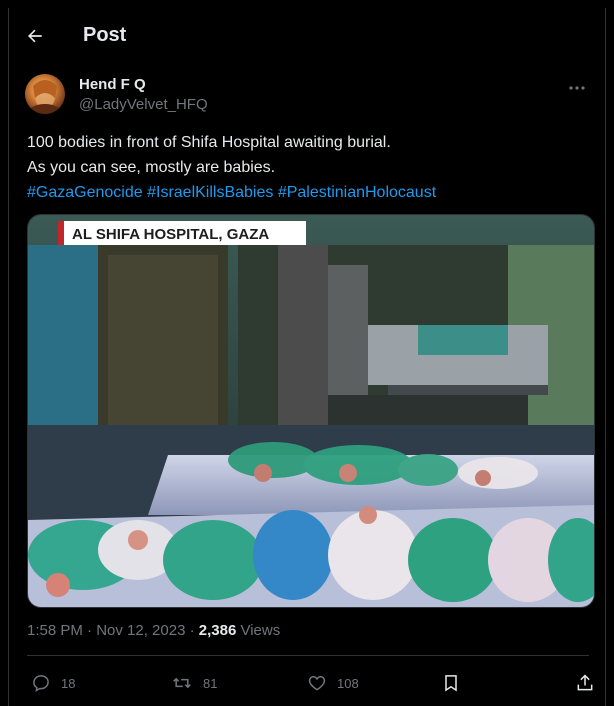  Describe the element at coordinates (105, 35) in the screenshot. I see `page-title: Post` at that location.